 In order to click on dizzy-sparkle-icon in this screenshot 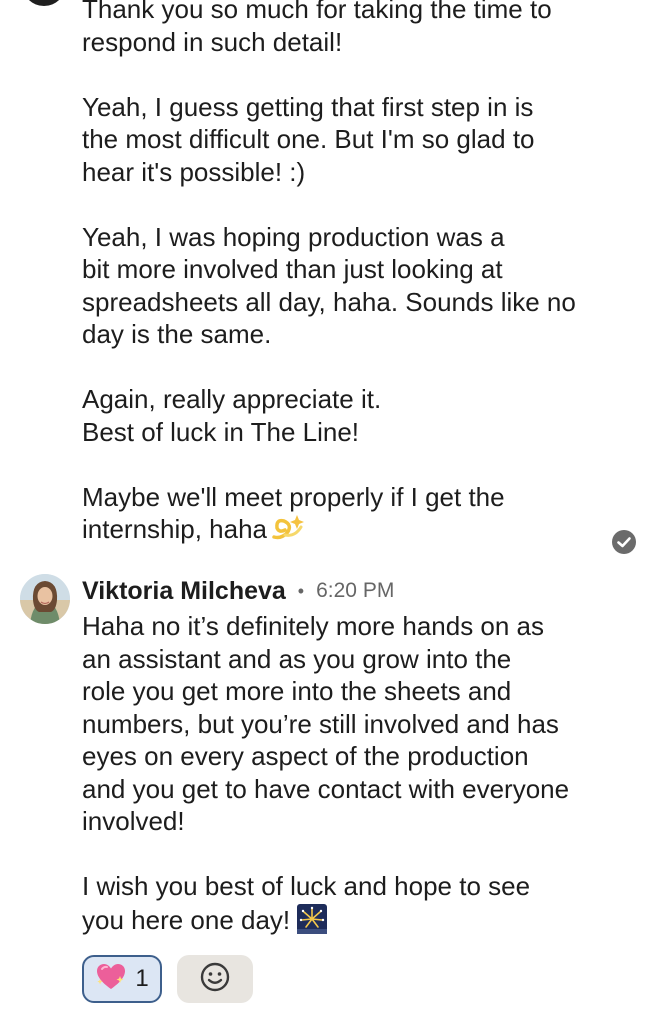, I will do `click(288, 531)`.